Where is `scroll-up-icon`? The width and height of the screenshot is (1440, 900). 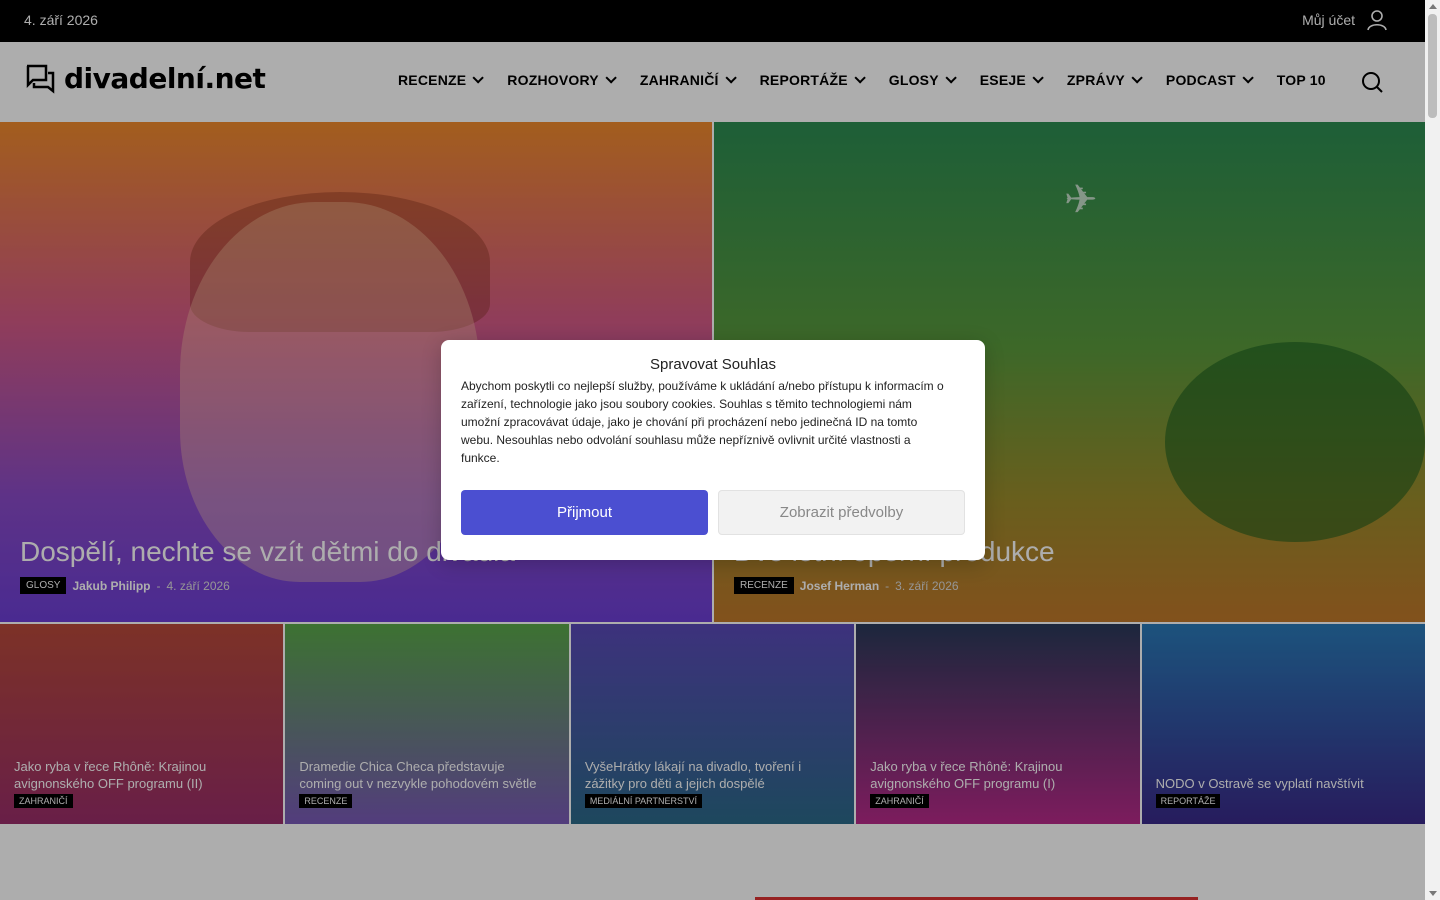 scroll-up-icon is located at coordinates (1433, 6).